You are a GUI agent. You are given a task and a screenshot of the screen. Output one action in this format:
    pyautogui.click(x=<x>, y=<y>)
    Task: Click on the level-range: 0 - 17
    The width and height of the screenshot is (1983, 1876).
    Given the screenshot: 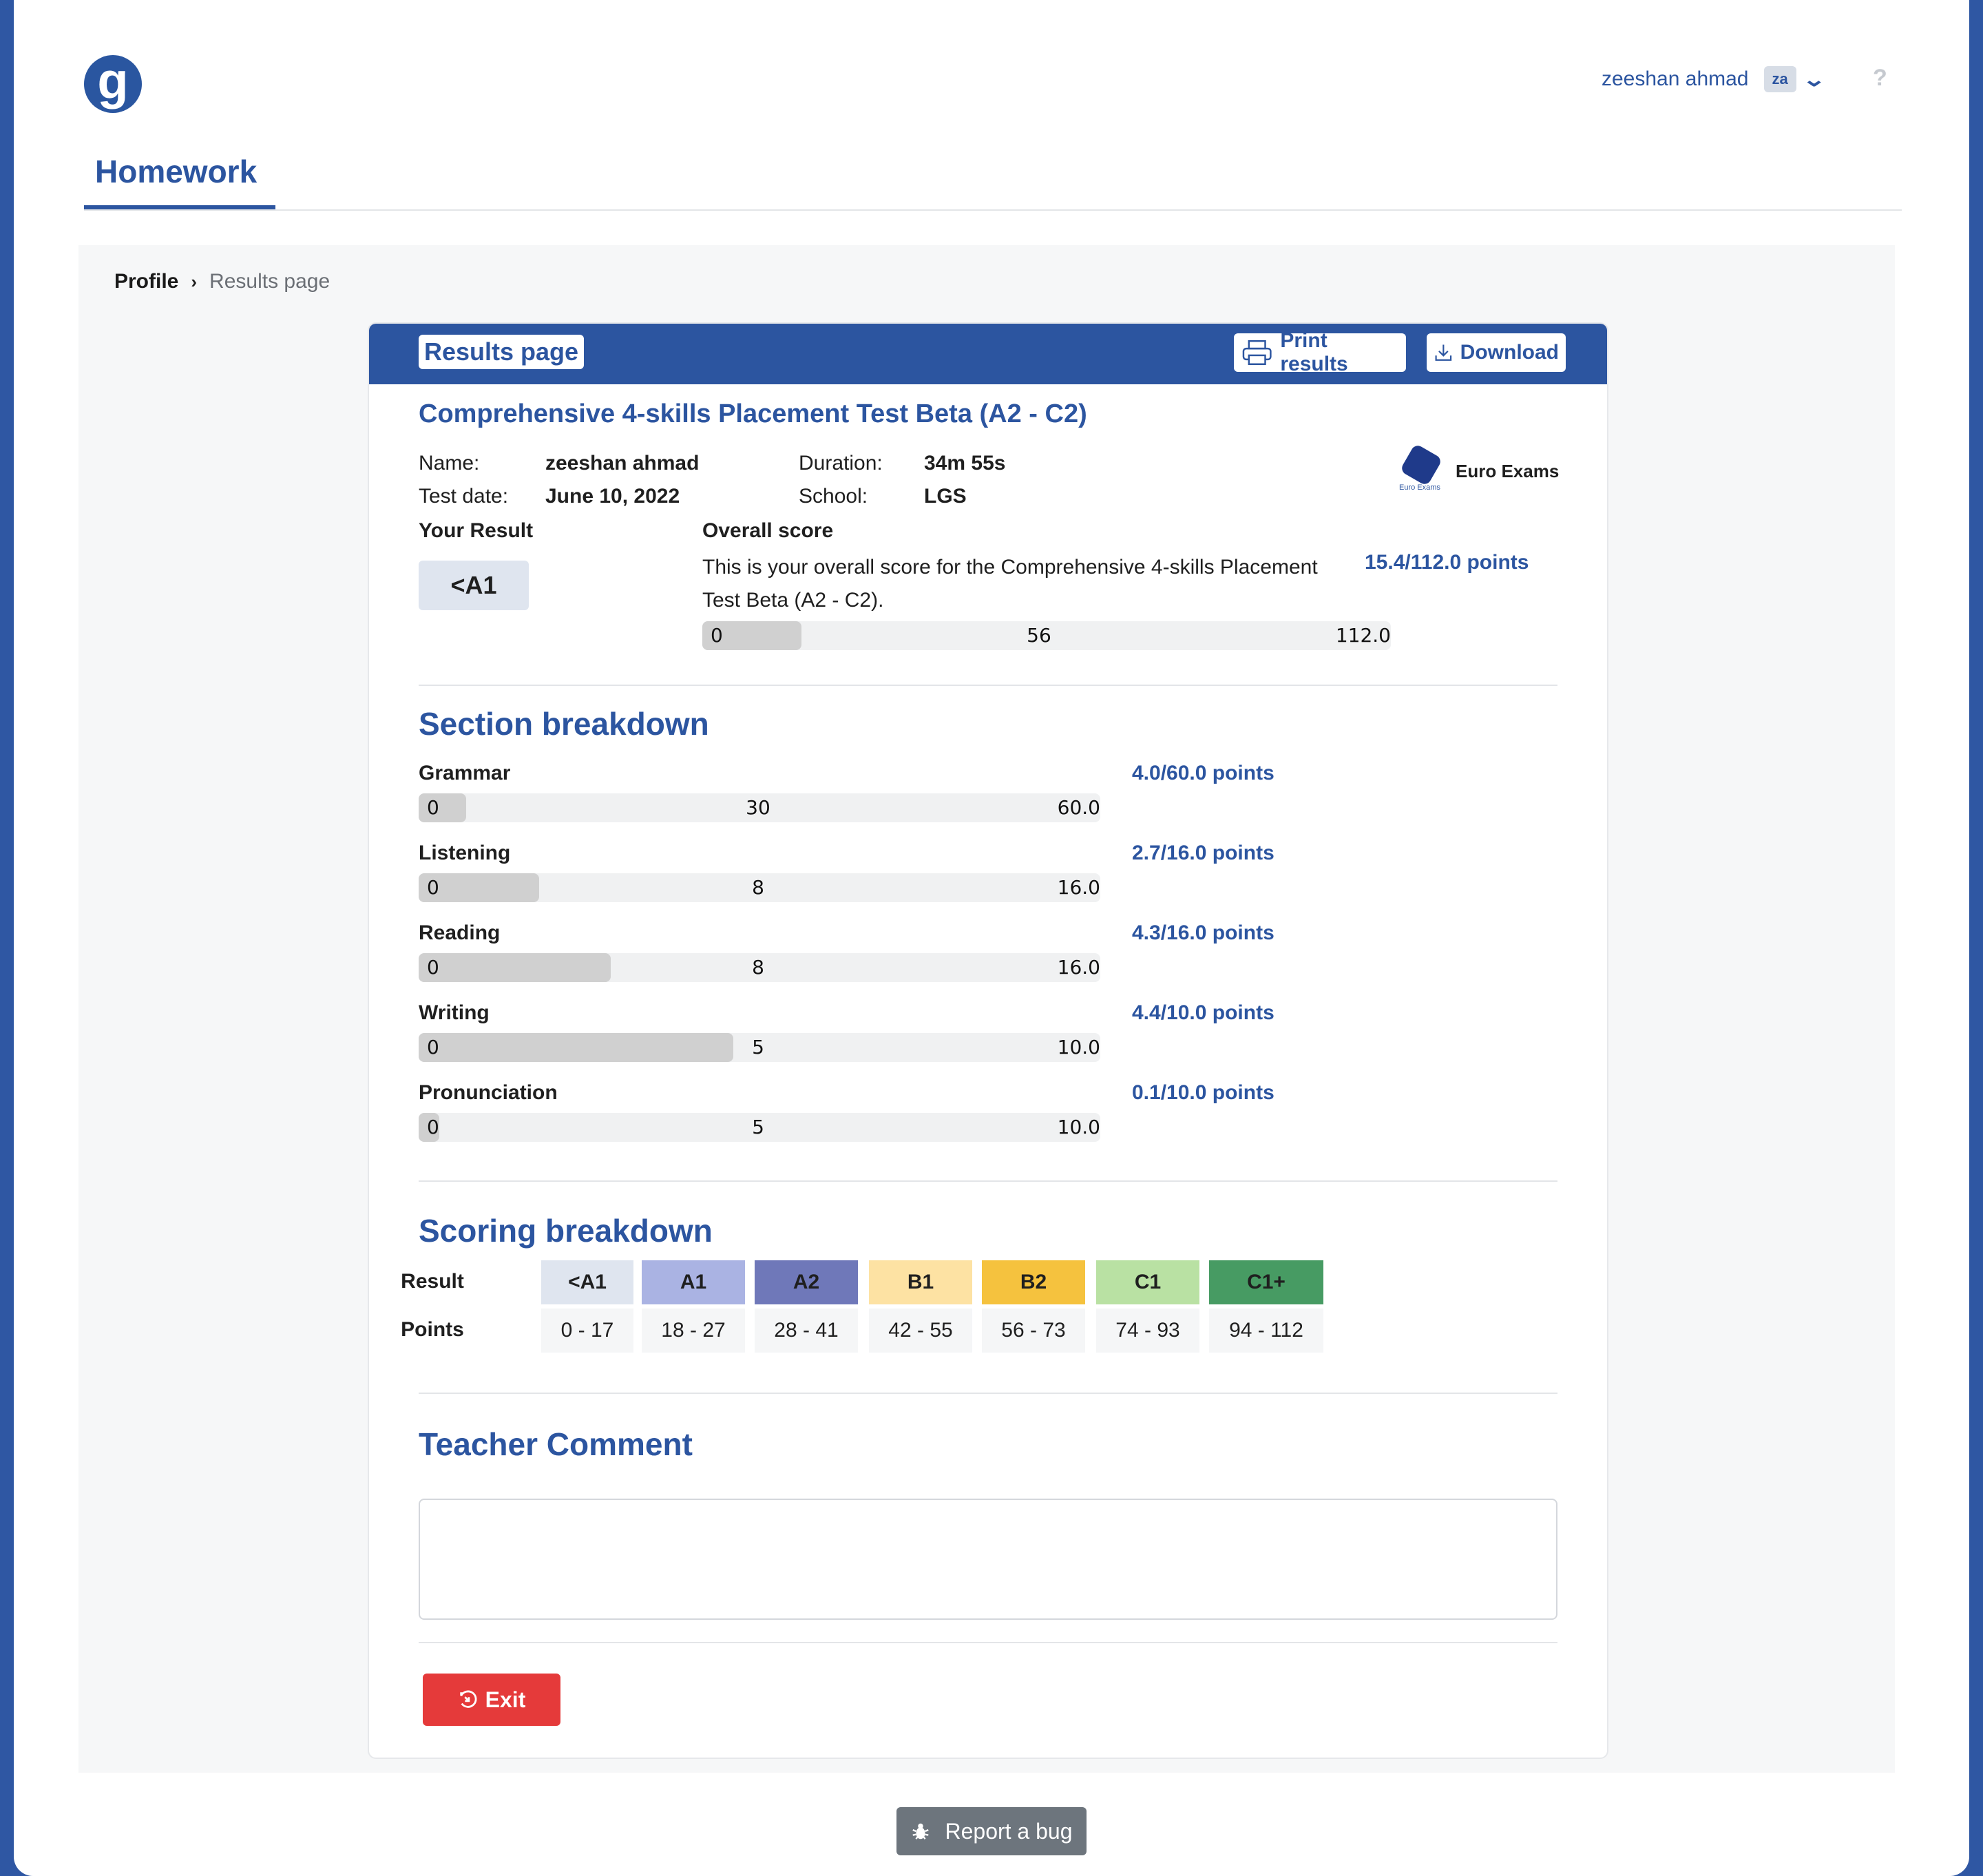 What is the action you would take?
    pyautogui.click(x=587, y=1331)
    